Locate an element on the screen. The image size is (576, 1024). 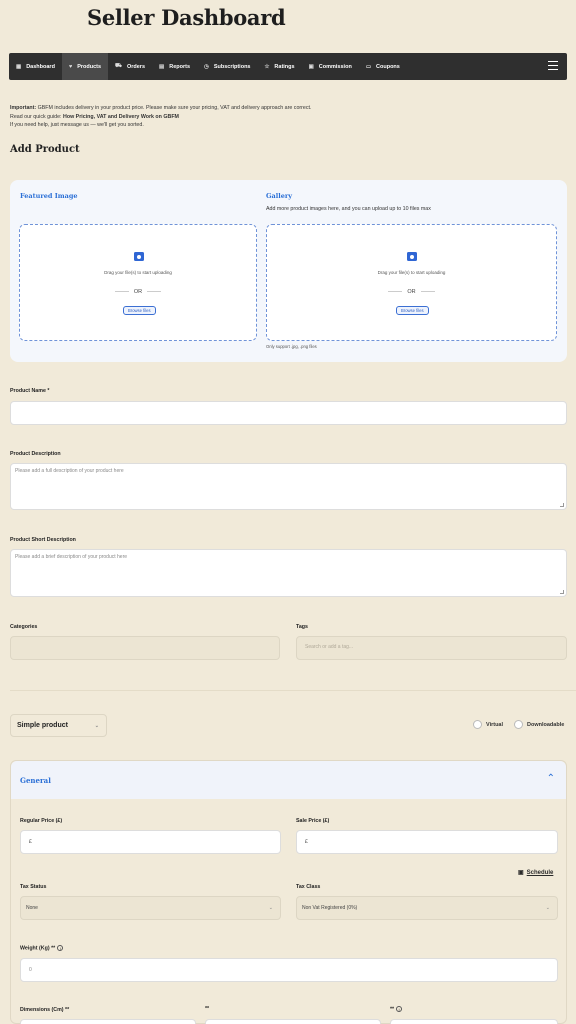
tax-status-label: Tax Status is located at coordinates (33, 887).